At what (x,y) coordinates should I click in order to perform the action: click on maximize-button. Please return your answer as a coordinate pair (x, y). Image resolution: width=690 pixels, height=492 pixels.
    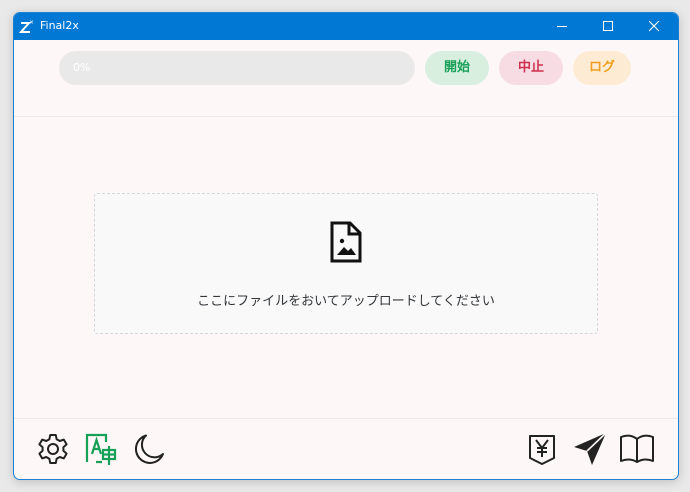
    Looking at the image, I should click on (609, 26).